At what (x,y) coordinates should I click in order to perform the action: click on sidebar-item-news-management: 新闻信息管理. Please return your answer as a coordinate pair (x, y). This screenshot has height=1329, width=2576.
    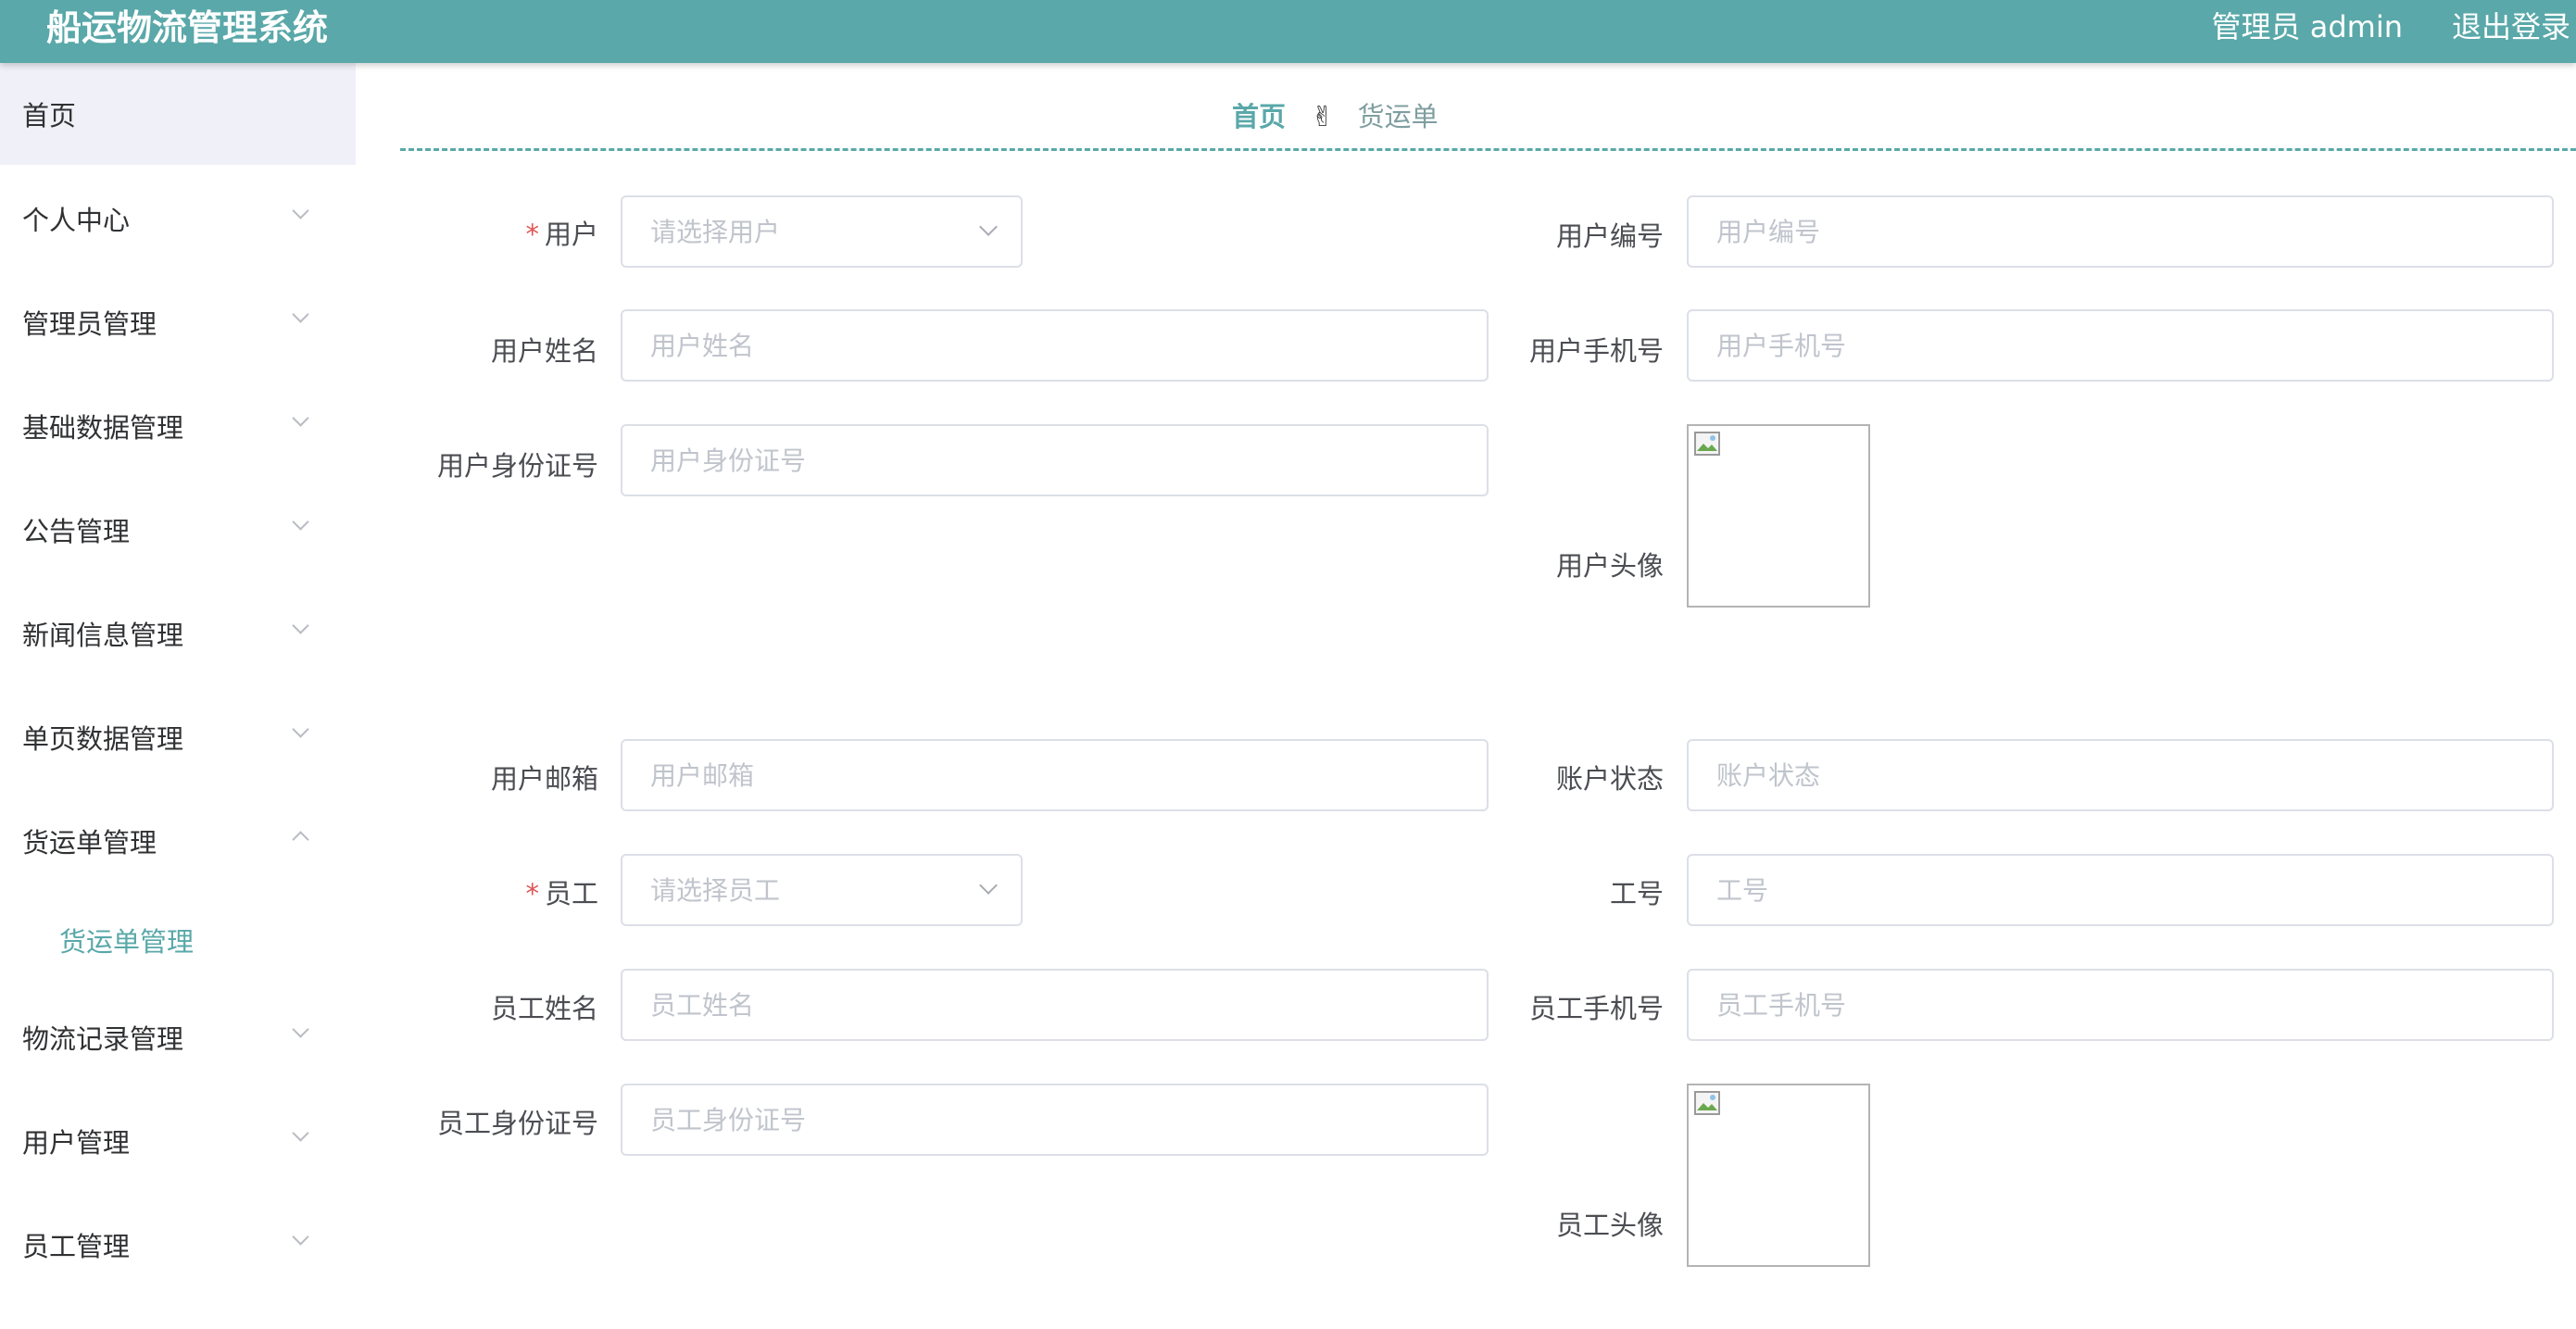
    Looking at the image, I should click on (178, 631).